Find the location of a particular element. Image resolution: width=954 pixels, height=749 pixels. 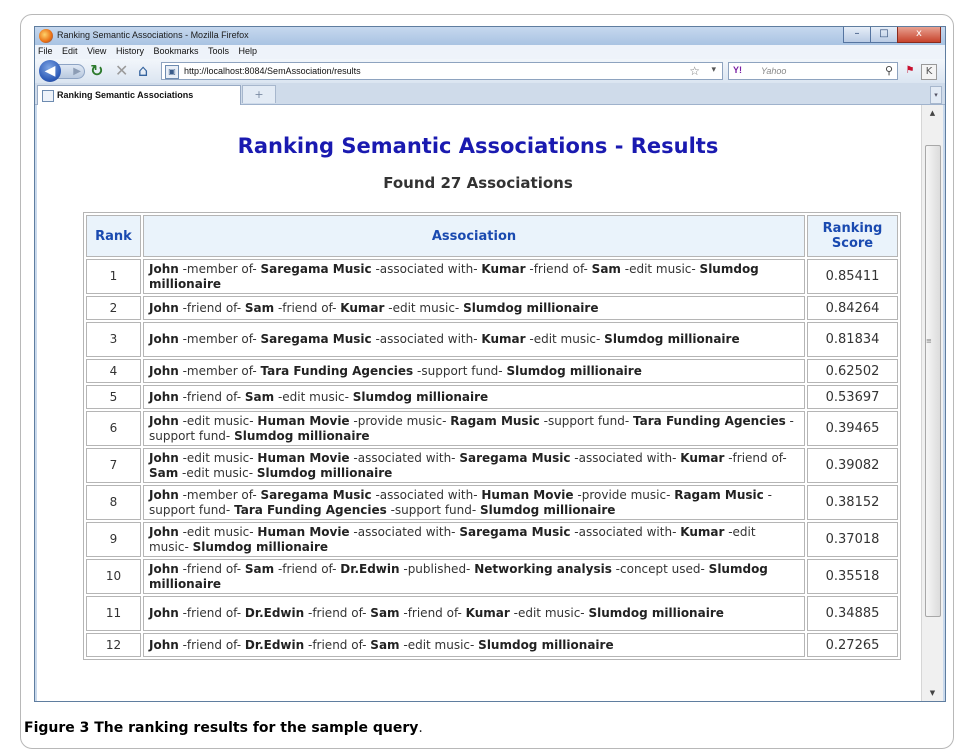

forward-arrow-icon: ▶ is located at coordinates (71, 71).